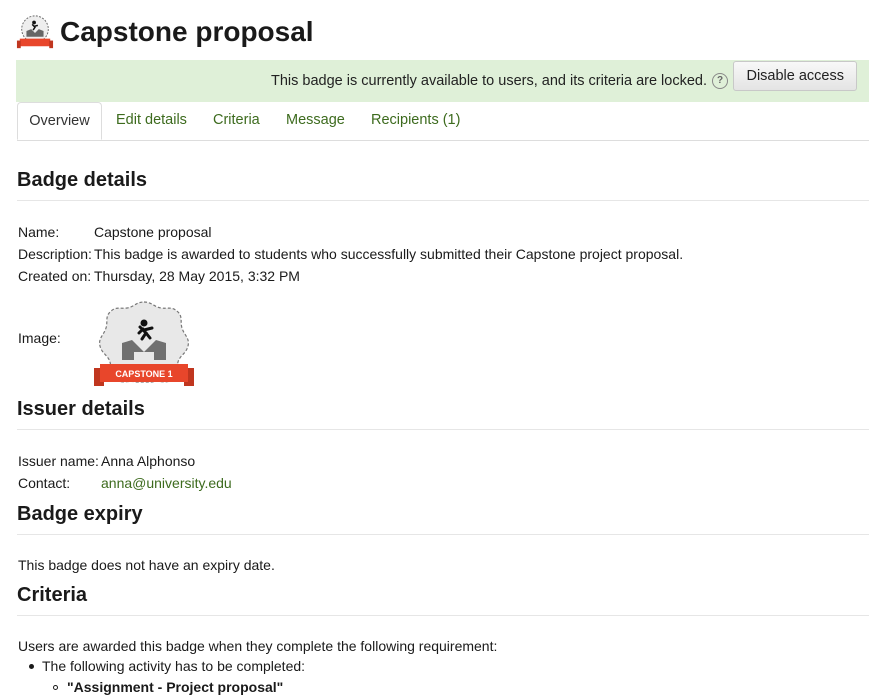 The image size is (869, 700). I want to click on issuer-name: Anna Alphonso, so click(148, 461).